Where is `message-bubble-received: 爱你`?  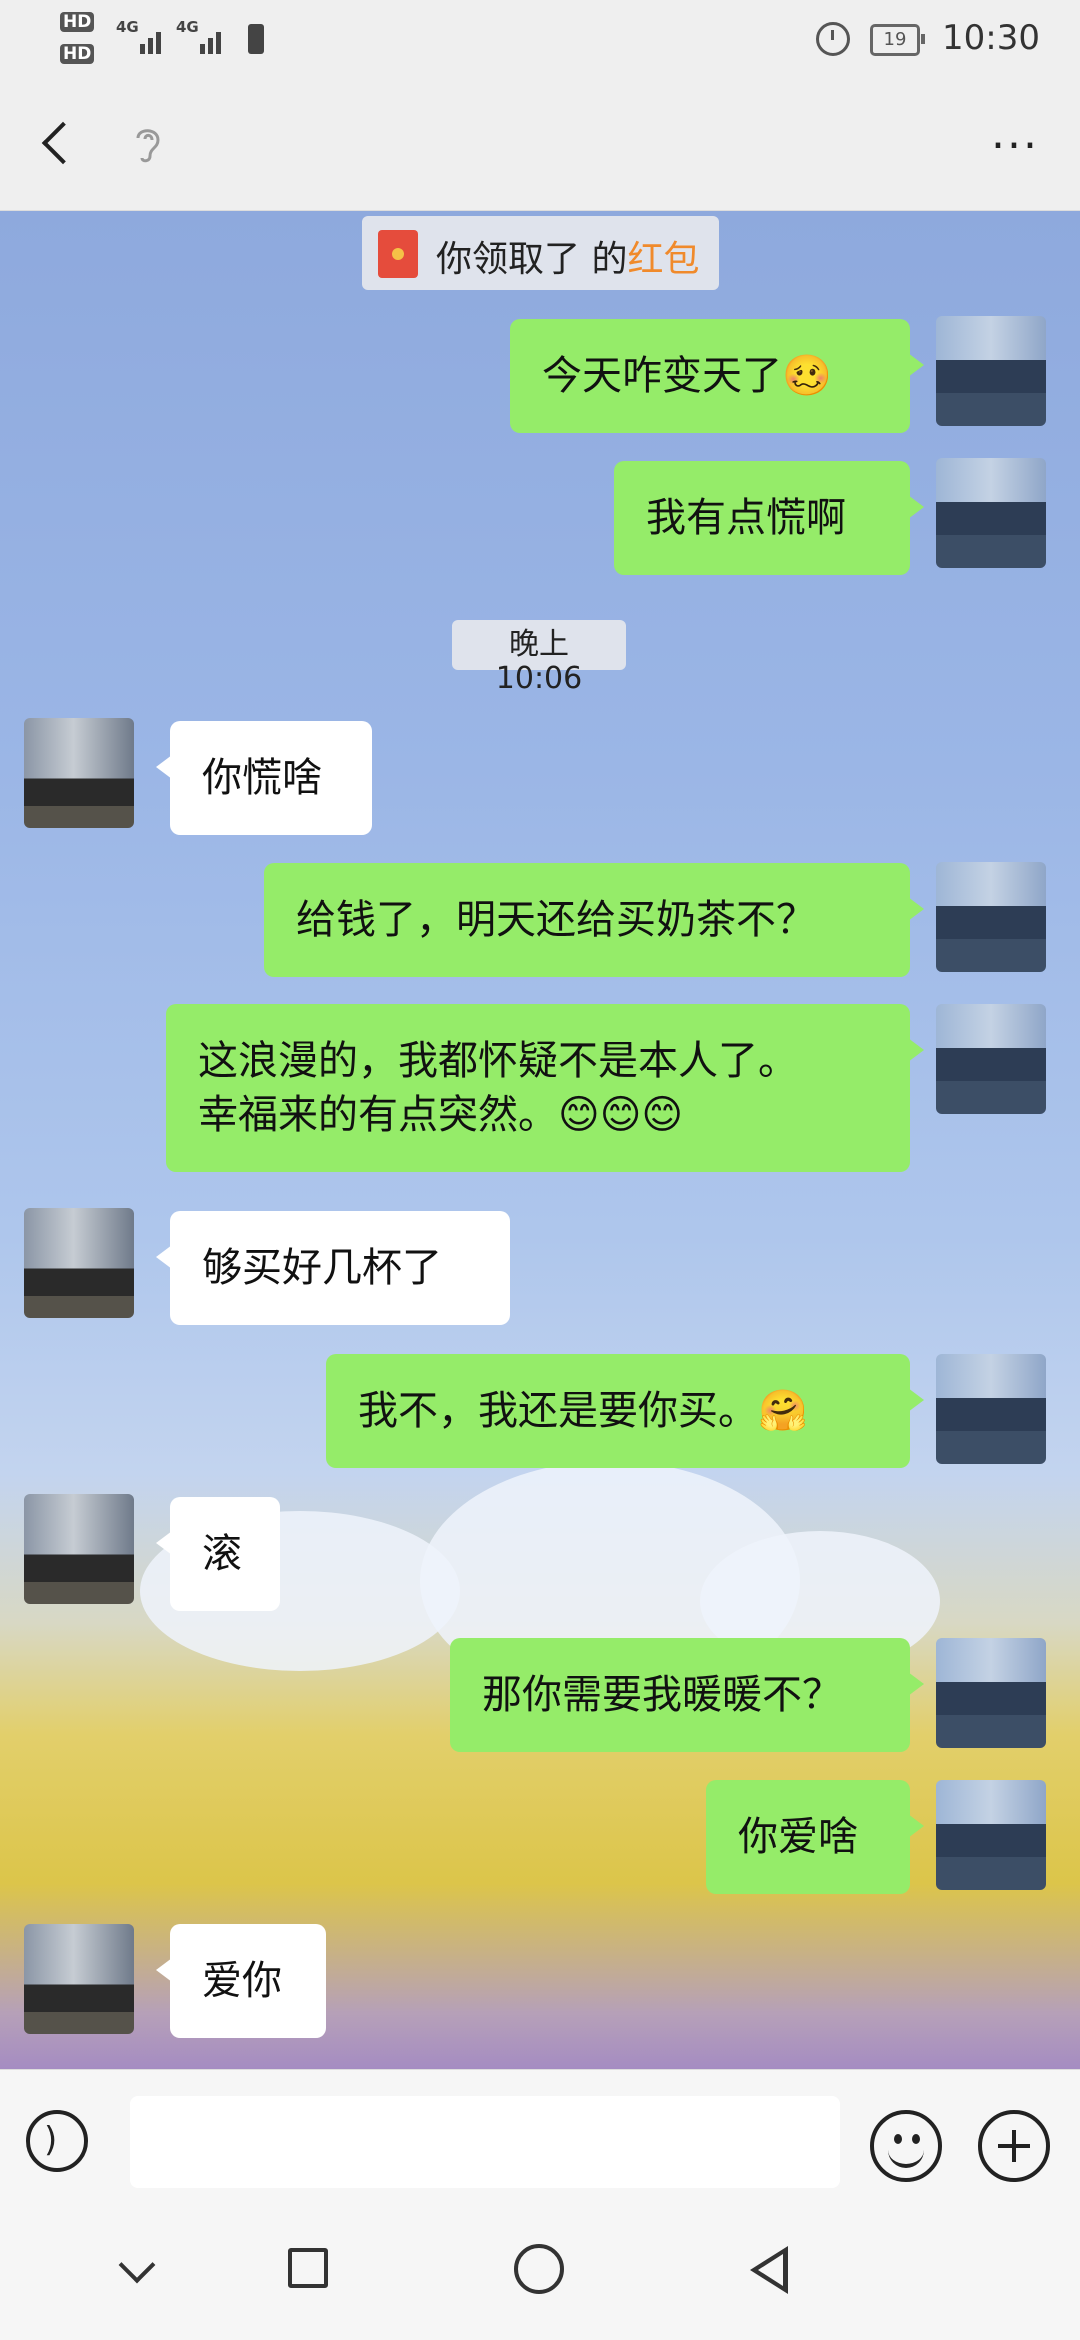 message-bubble-received: 爱你 is located at coordinates (241, 1981).